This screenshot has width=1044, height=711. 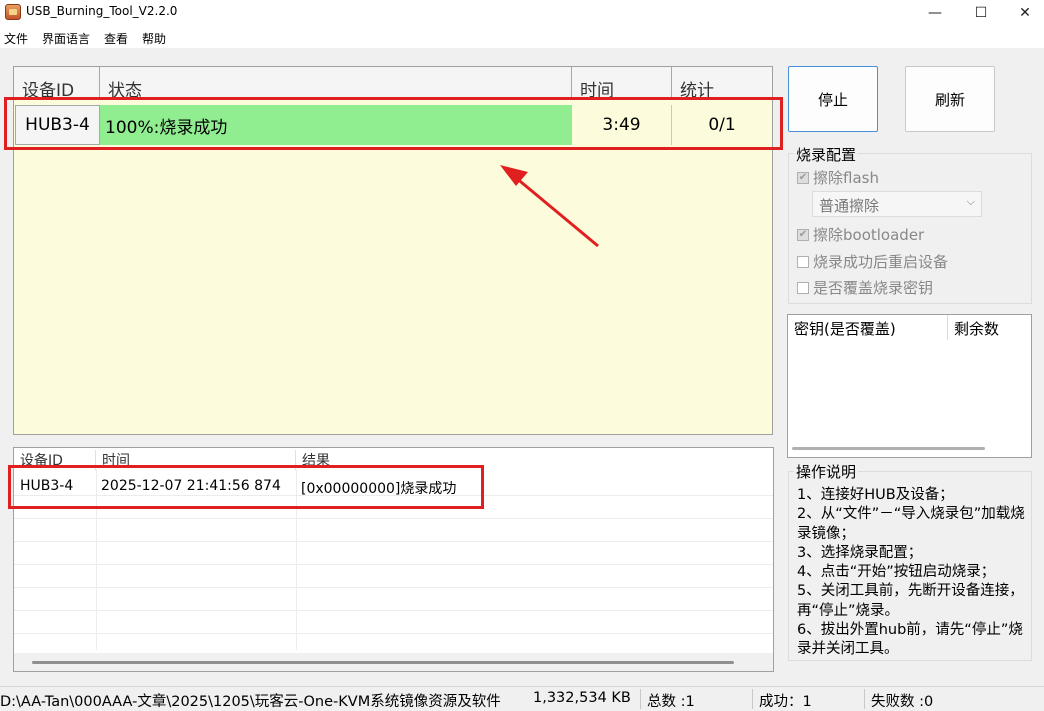 What do you see at coordinates (868, 327) in the screenshot?
I see `col-header-key: 密钥(是否覆盖)` at bounding box center [868, 327].